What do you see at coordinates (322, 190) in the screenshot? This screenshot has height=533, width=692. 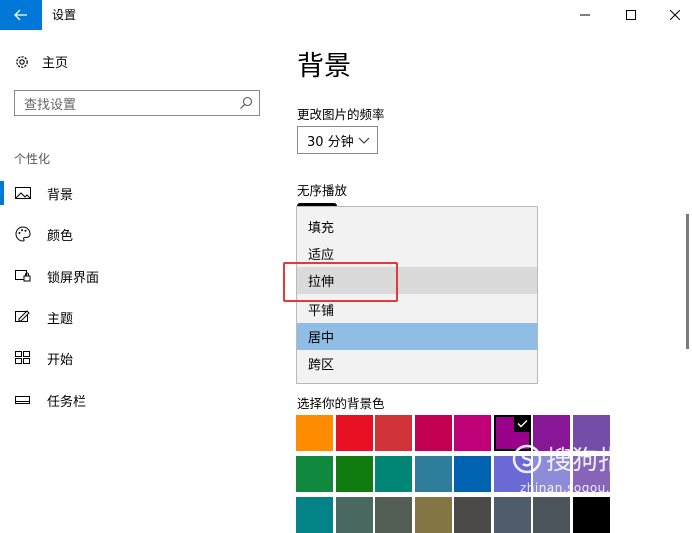 I see `shuffle-label: 无序播放` at bounding box center [322, 190].